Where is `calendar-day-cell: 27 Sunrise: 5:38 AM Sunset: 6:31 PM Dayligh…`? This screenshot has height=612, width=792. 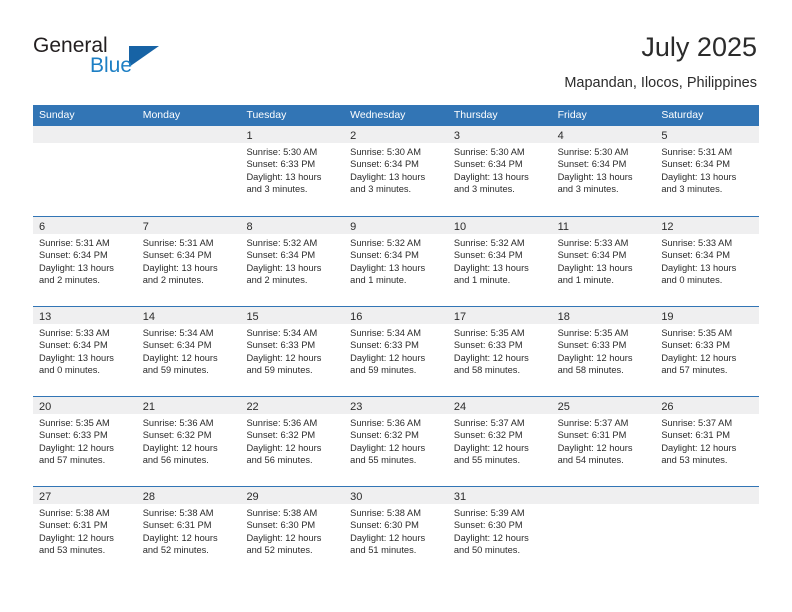 calendar-day-cell: 27 Sunrise: 5:38 AM Sunset: 6:31 PM Dayligh… is located at coordinates (85, 531).